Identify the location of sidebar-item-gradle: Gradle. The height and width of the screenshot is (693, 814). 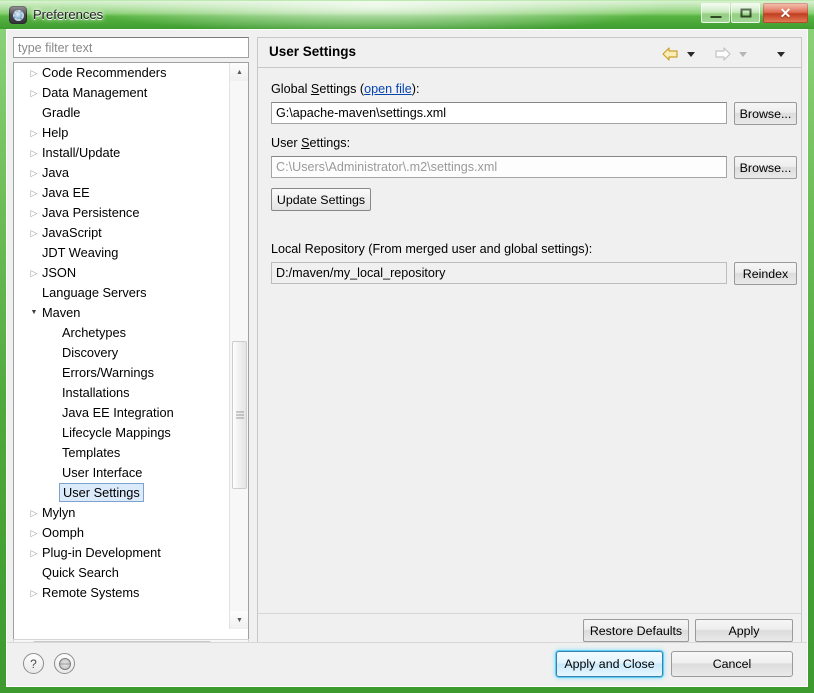
(122, 113).